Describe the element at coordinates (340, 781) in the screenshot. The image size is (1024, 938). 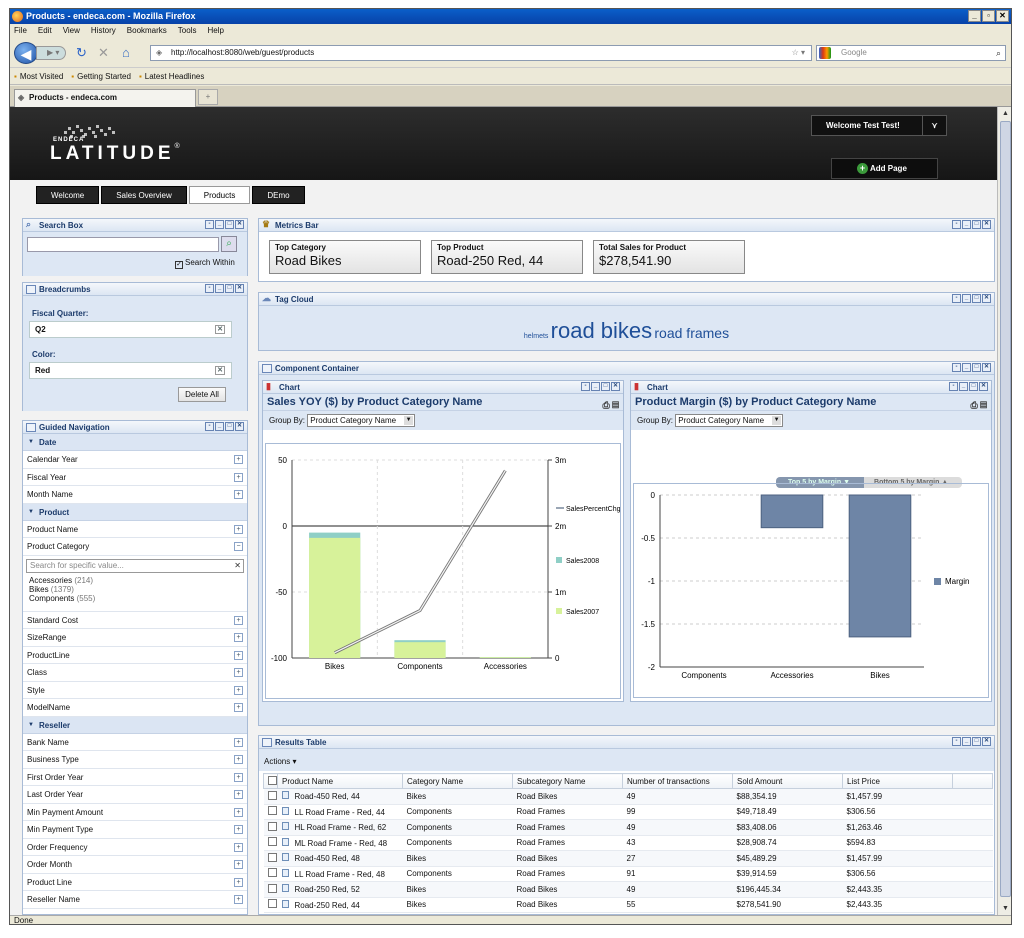
I see `column-header: Product Name` at that location.